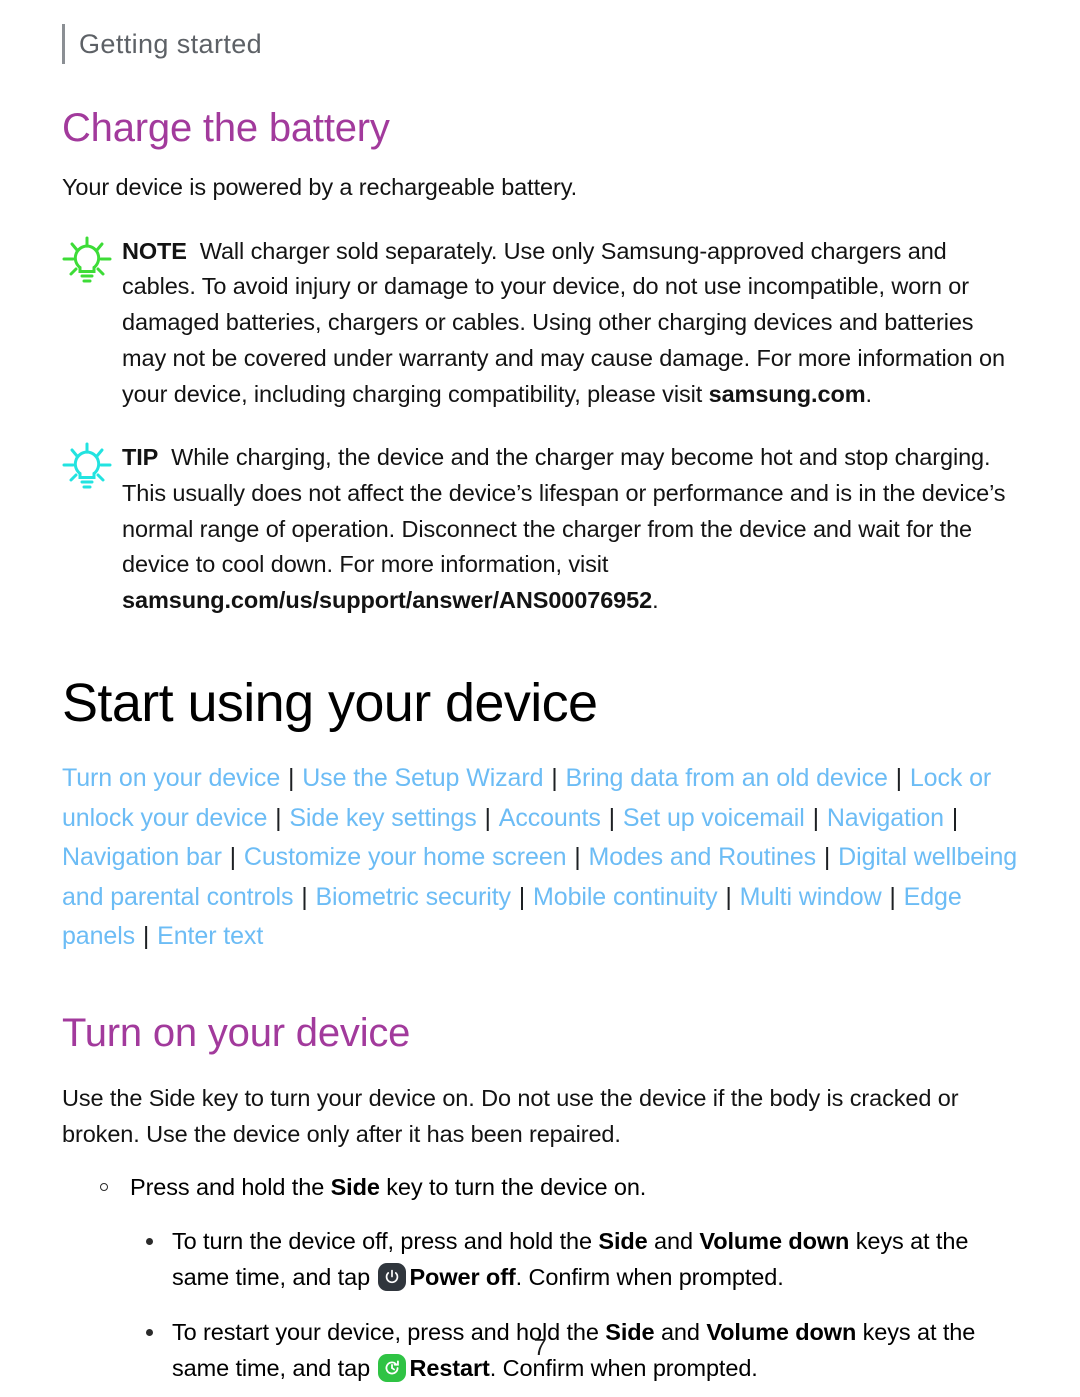  What do you see at coordinates (422, 778) in the screenshot?
I see `section-link: Use the Setup Wizard` at bounding box center [422, 778].